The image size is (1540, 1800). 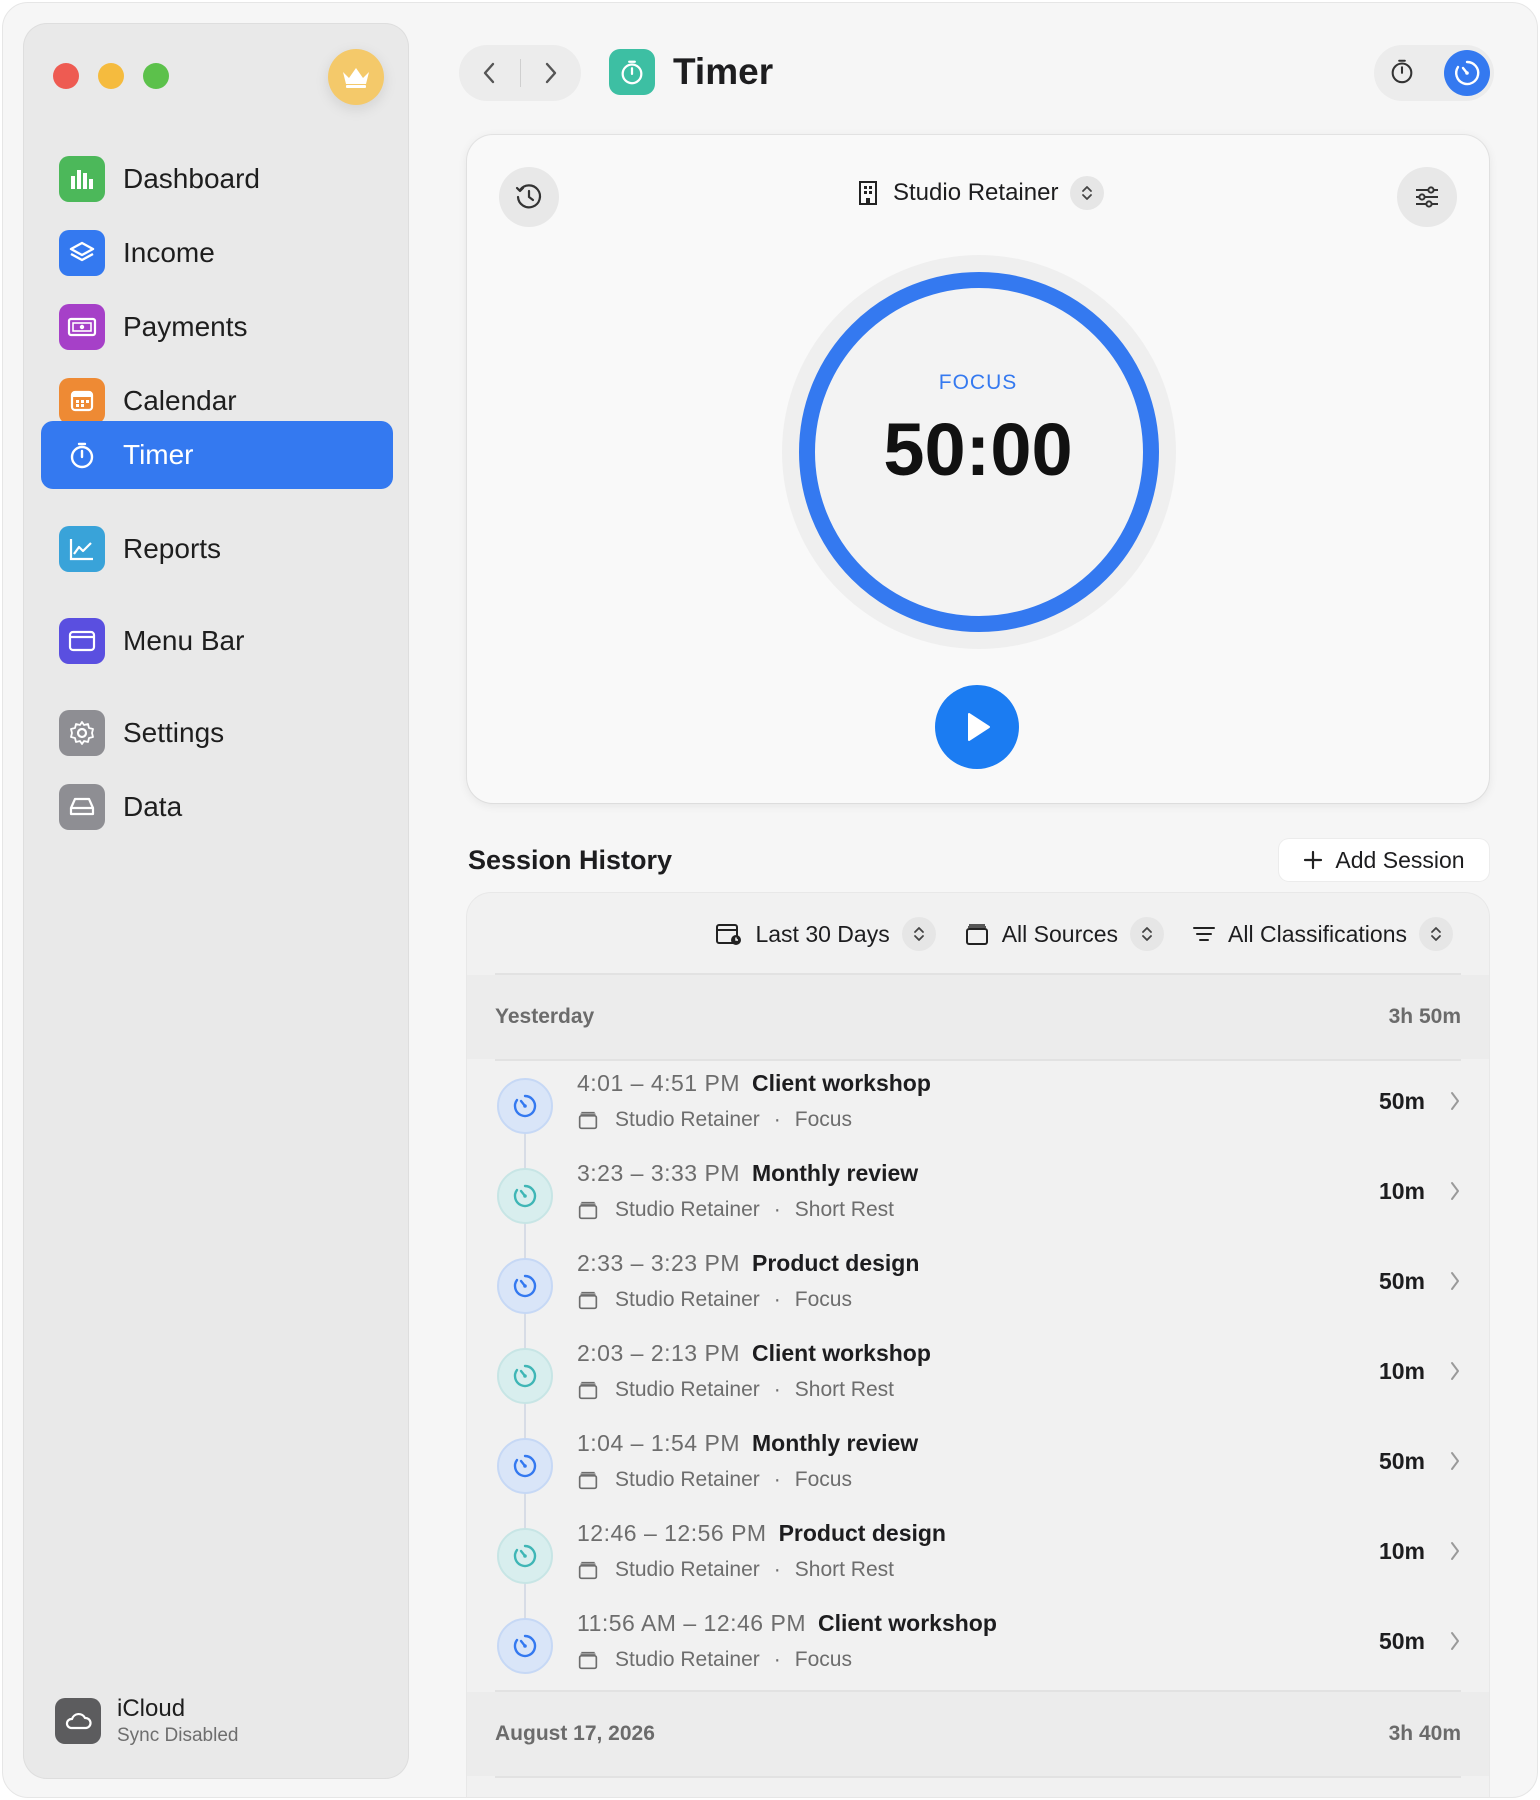 What do you see at coordinates (82, 549) in the screenshot?
I see `line-chart-icon` at bounding box center [82, 549].